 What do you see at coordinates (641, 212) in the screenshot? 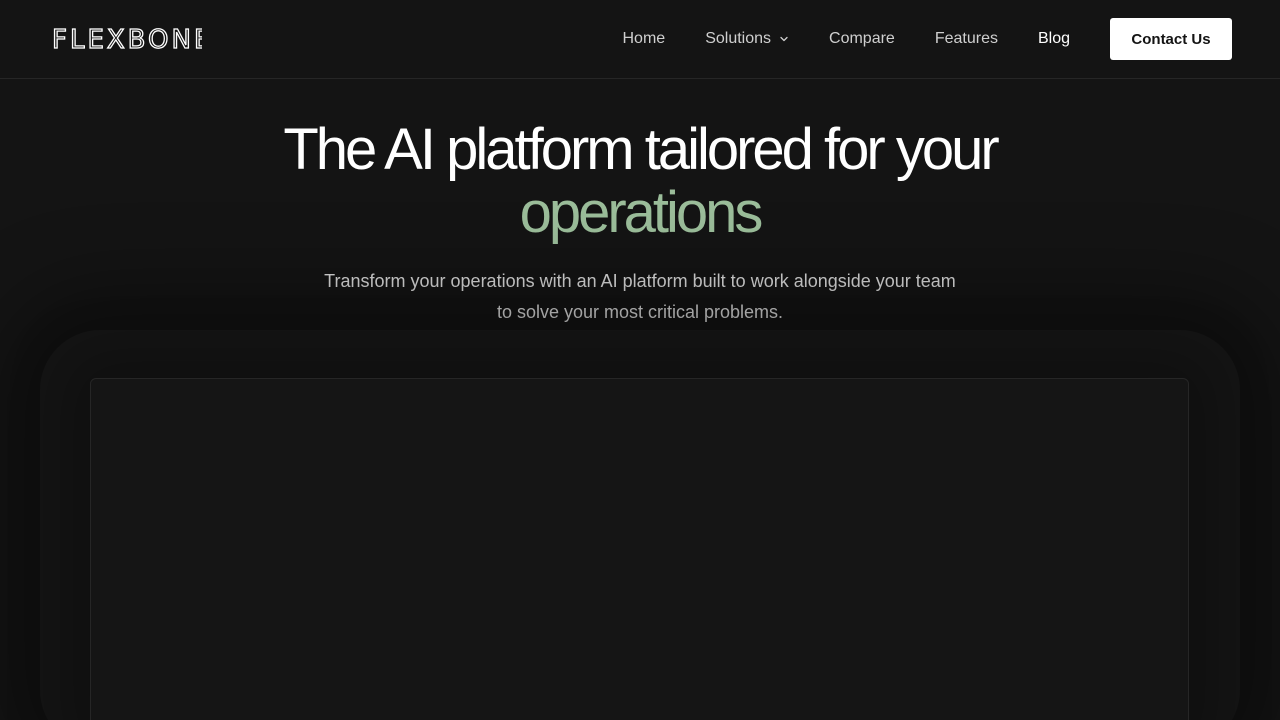
I see `hero-title-accent: operations` at bounding box center [641, 212].